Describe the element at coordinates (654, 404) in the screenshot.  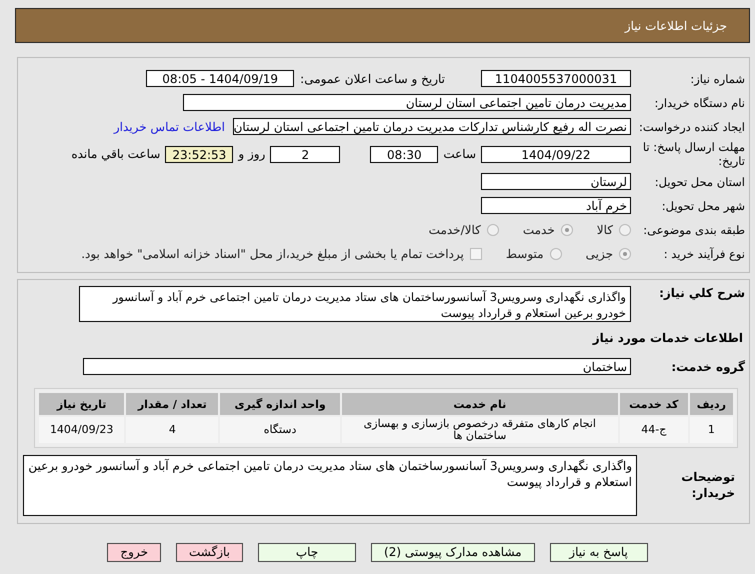
I see `column-header: کد خدمت` at that location.